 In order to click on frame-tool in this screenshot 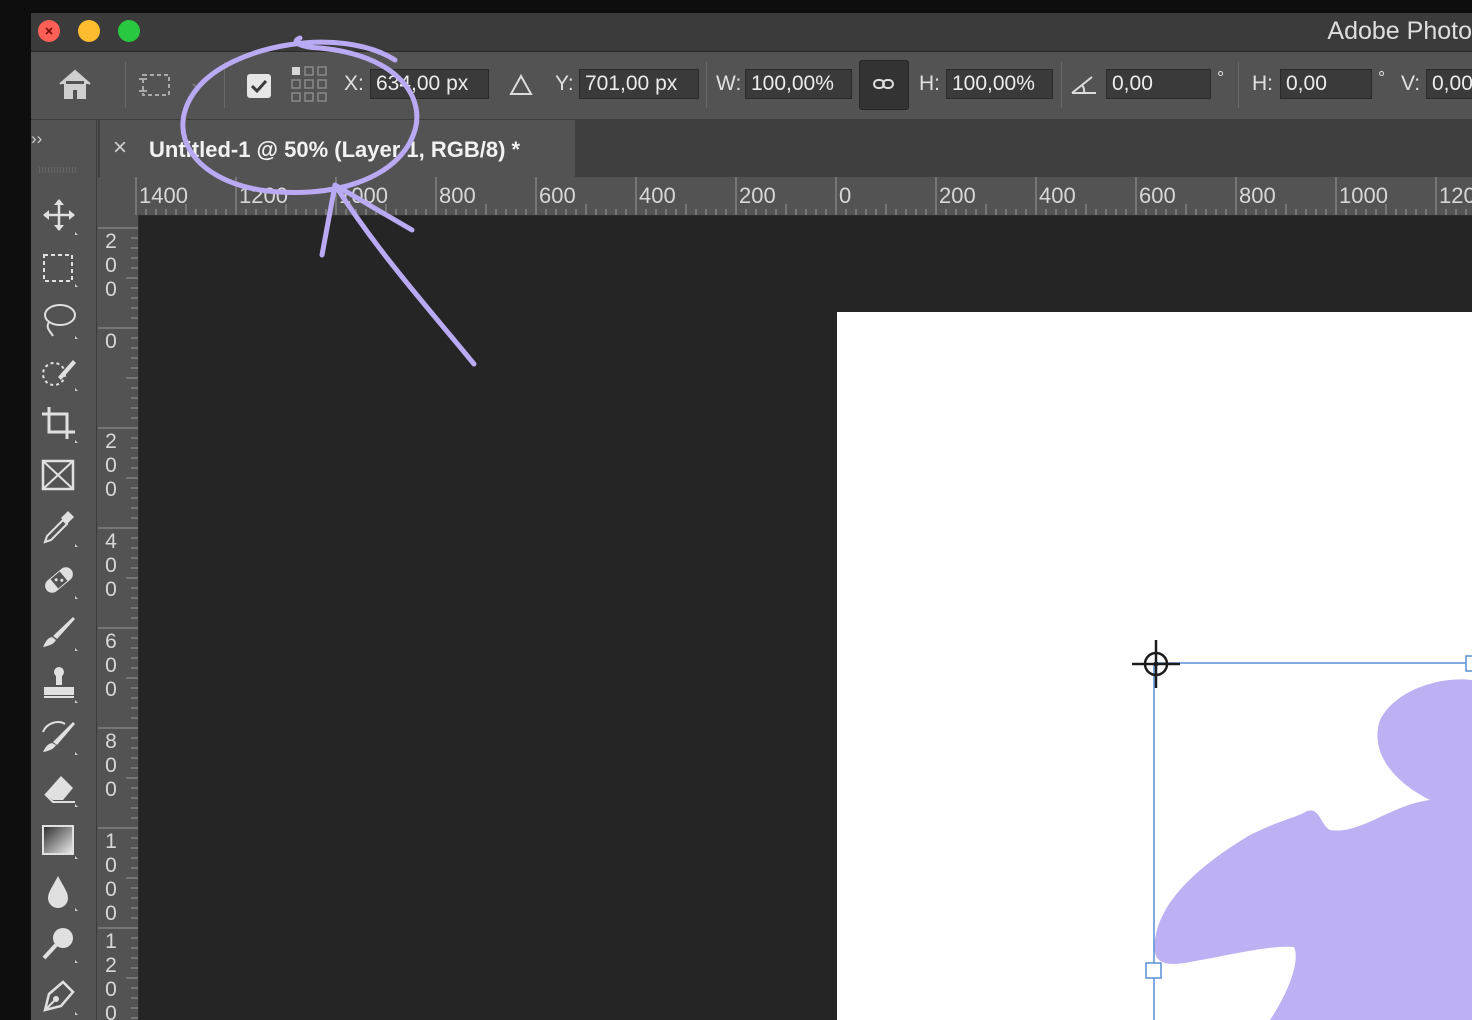, I will do `click(59, 476)`.